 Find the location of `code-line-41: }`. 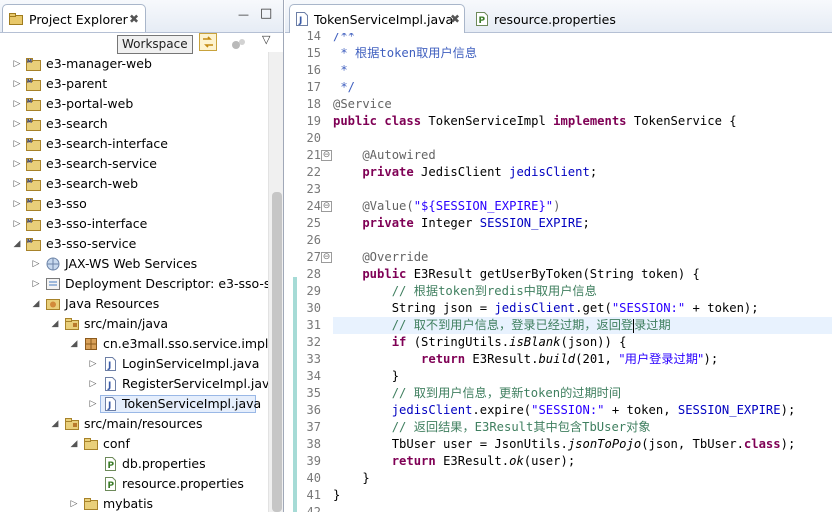

code-line-41: } is located at coordinates (582, 495).